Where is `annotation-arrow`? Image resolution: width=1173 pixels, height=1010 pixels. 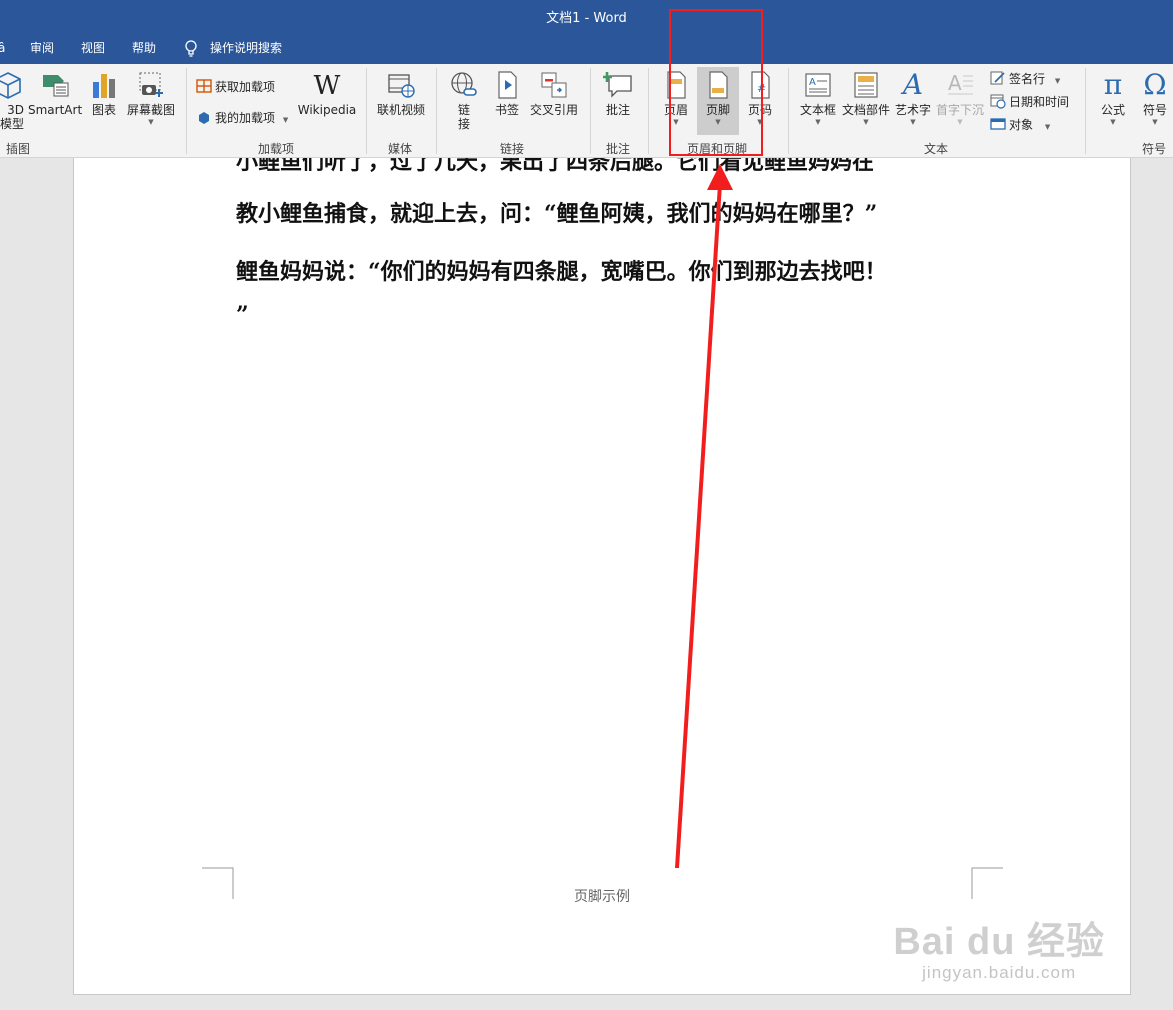
annotation-arrow is located at coordinates (704, 516).